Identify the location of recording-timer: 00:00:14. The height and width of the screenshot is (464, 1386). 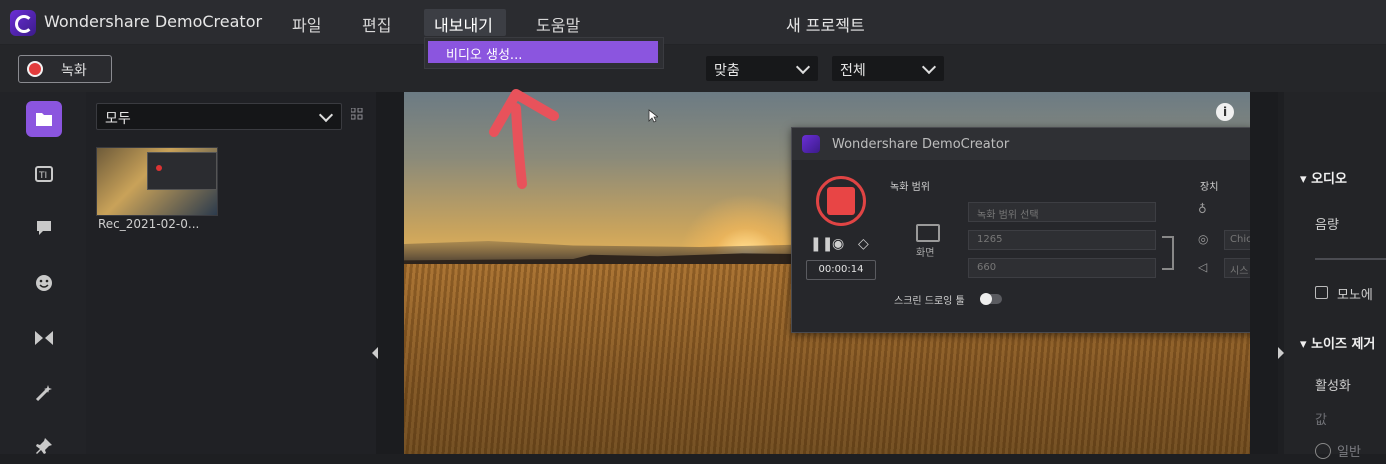
(841, 270).